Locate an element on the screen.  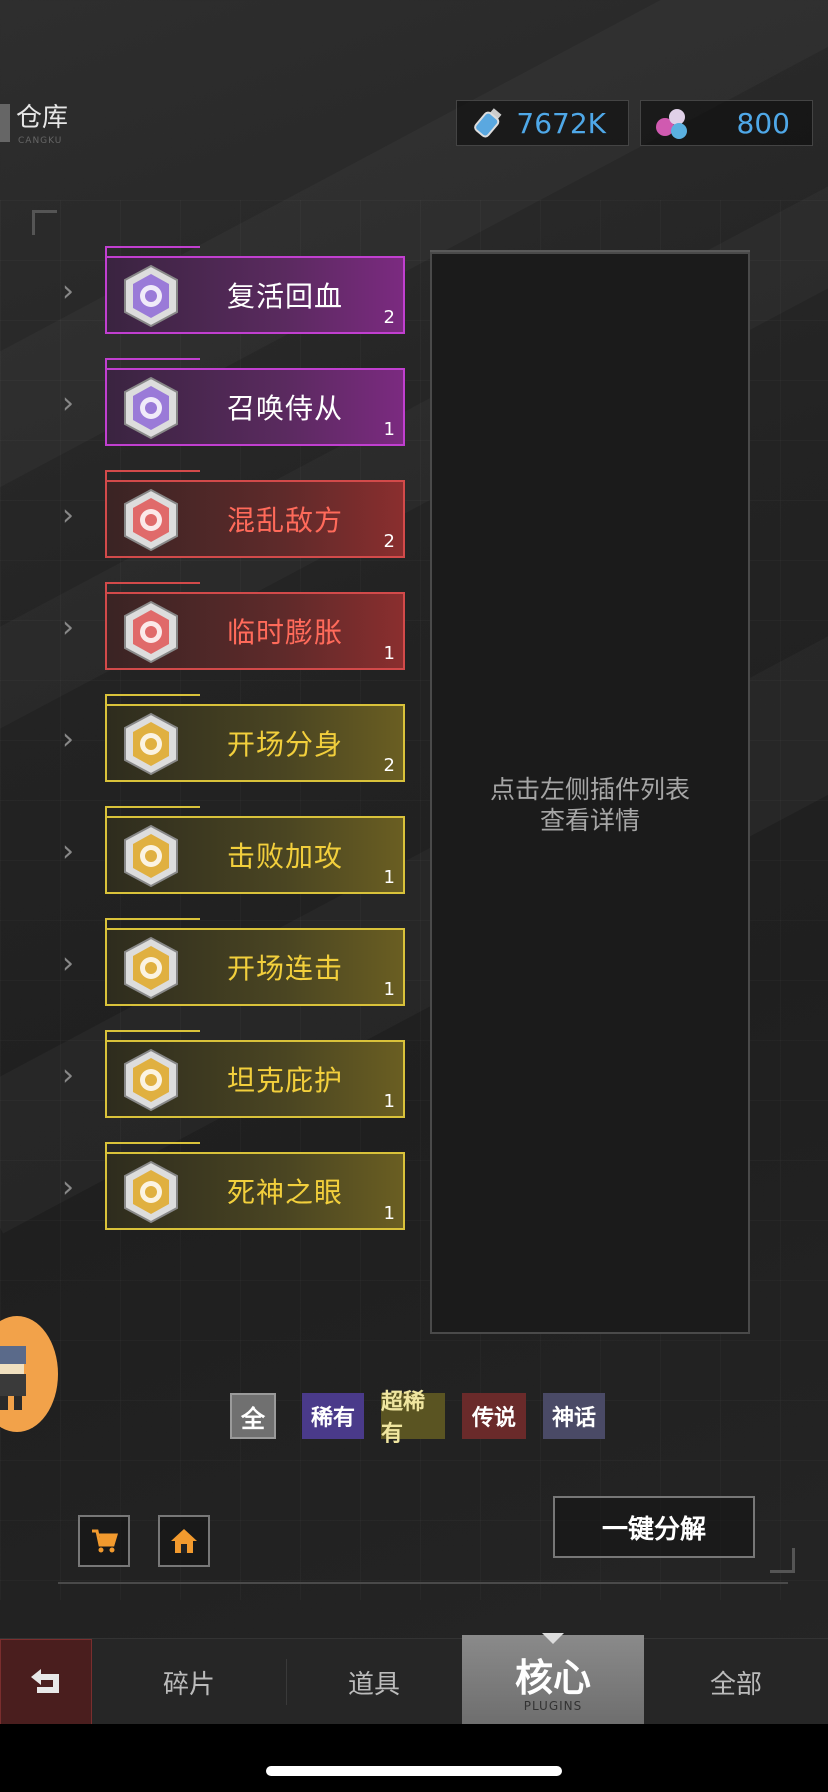
plugin-item: 混乱敌方 2 is located at coordinates (255, 514).